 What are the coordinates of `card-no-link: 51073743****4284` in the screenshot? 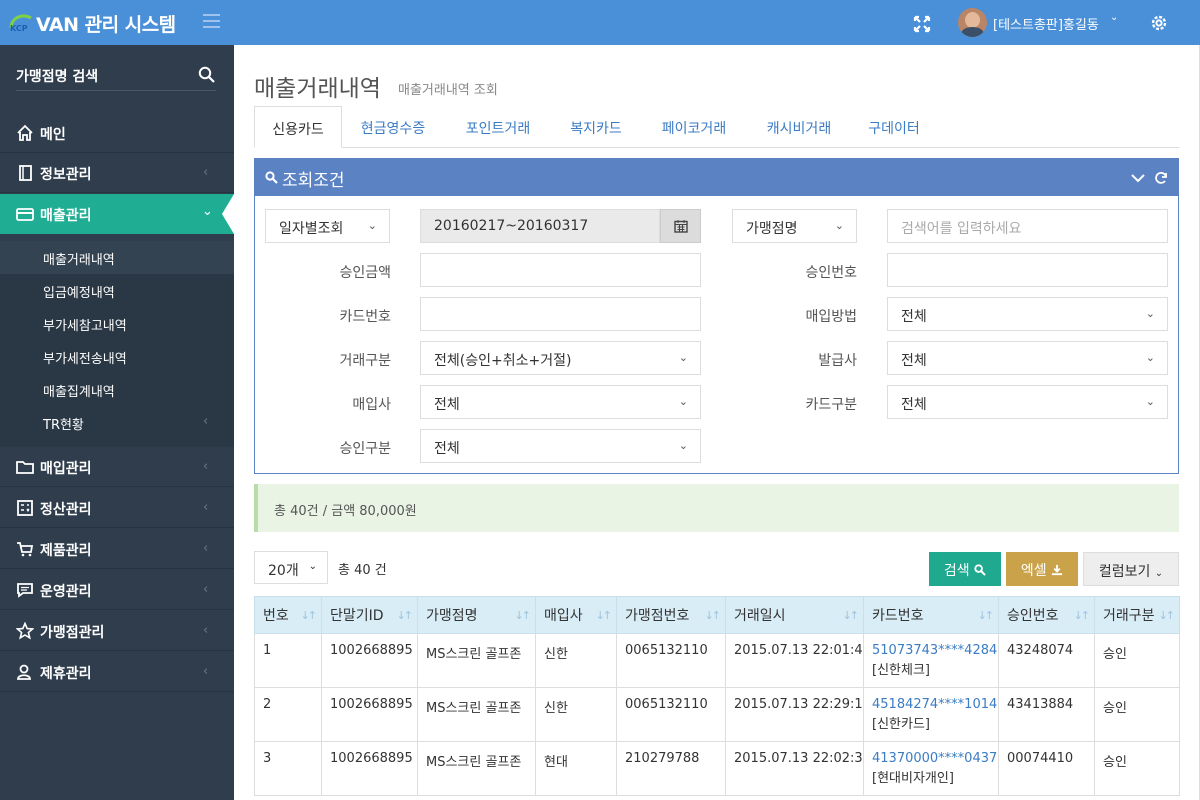 It's located at (934, 650).